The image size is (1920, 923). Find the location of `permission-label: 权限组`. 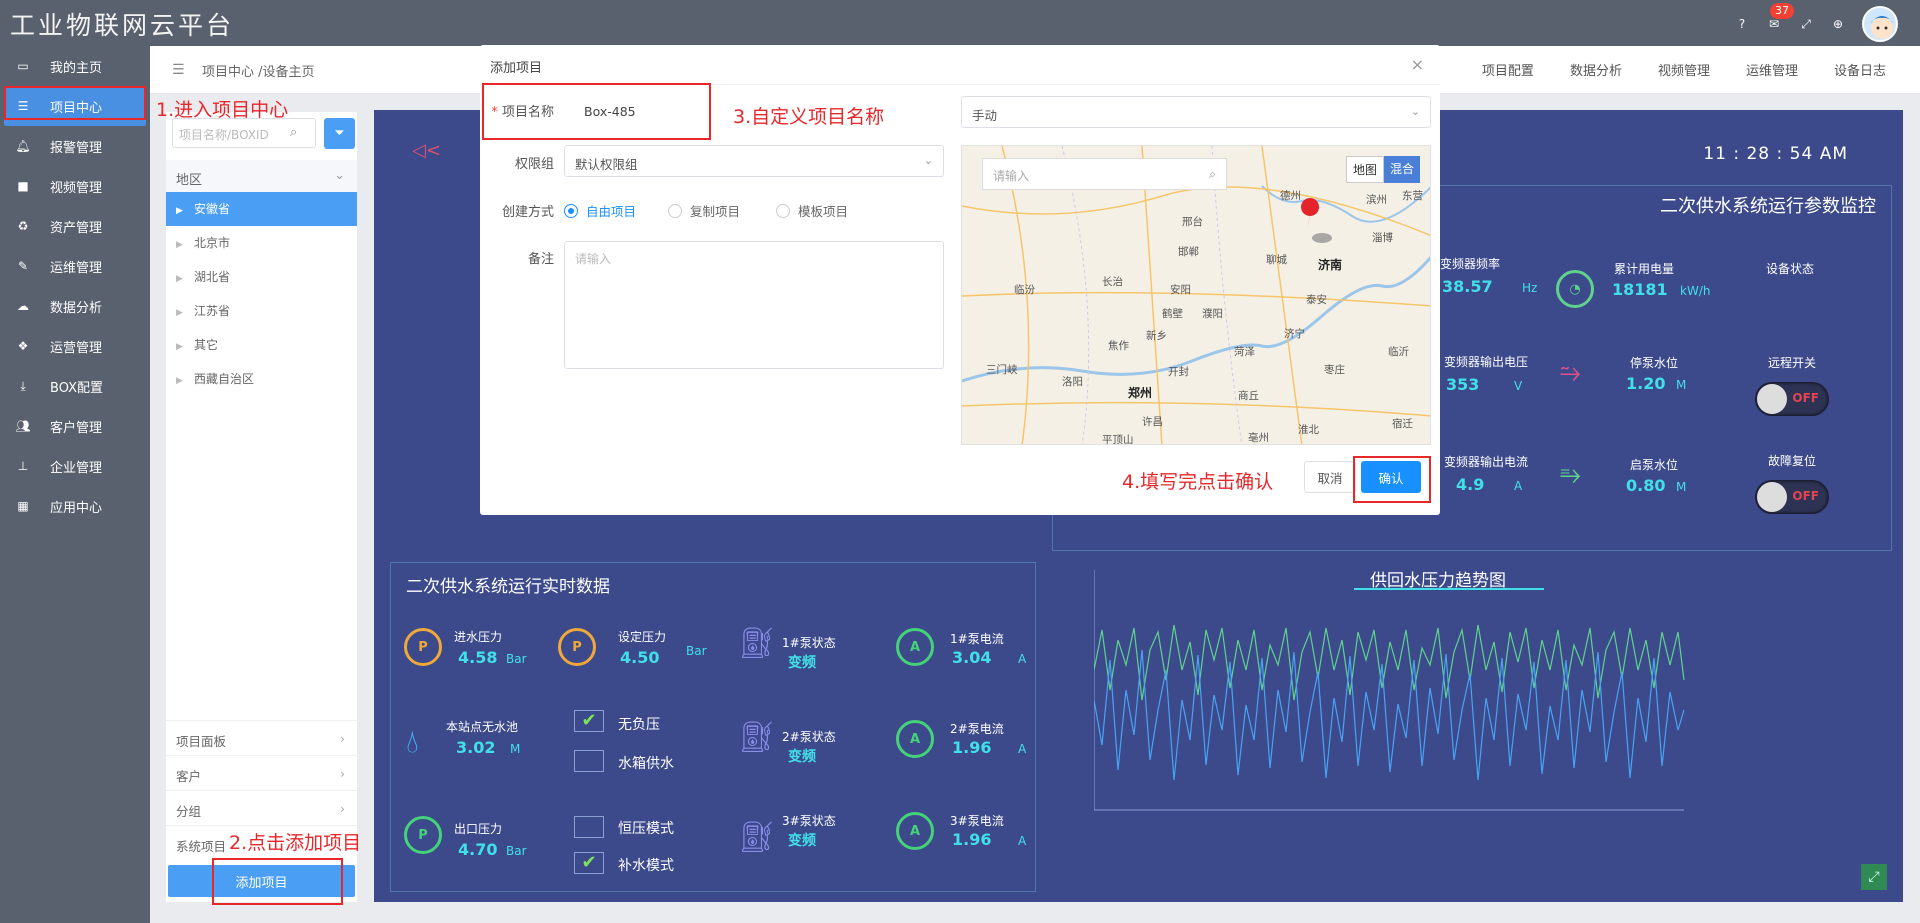

permission-label: 权限组 is located at coordinates (534, 164).